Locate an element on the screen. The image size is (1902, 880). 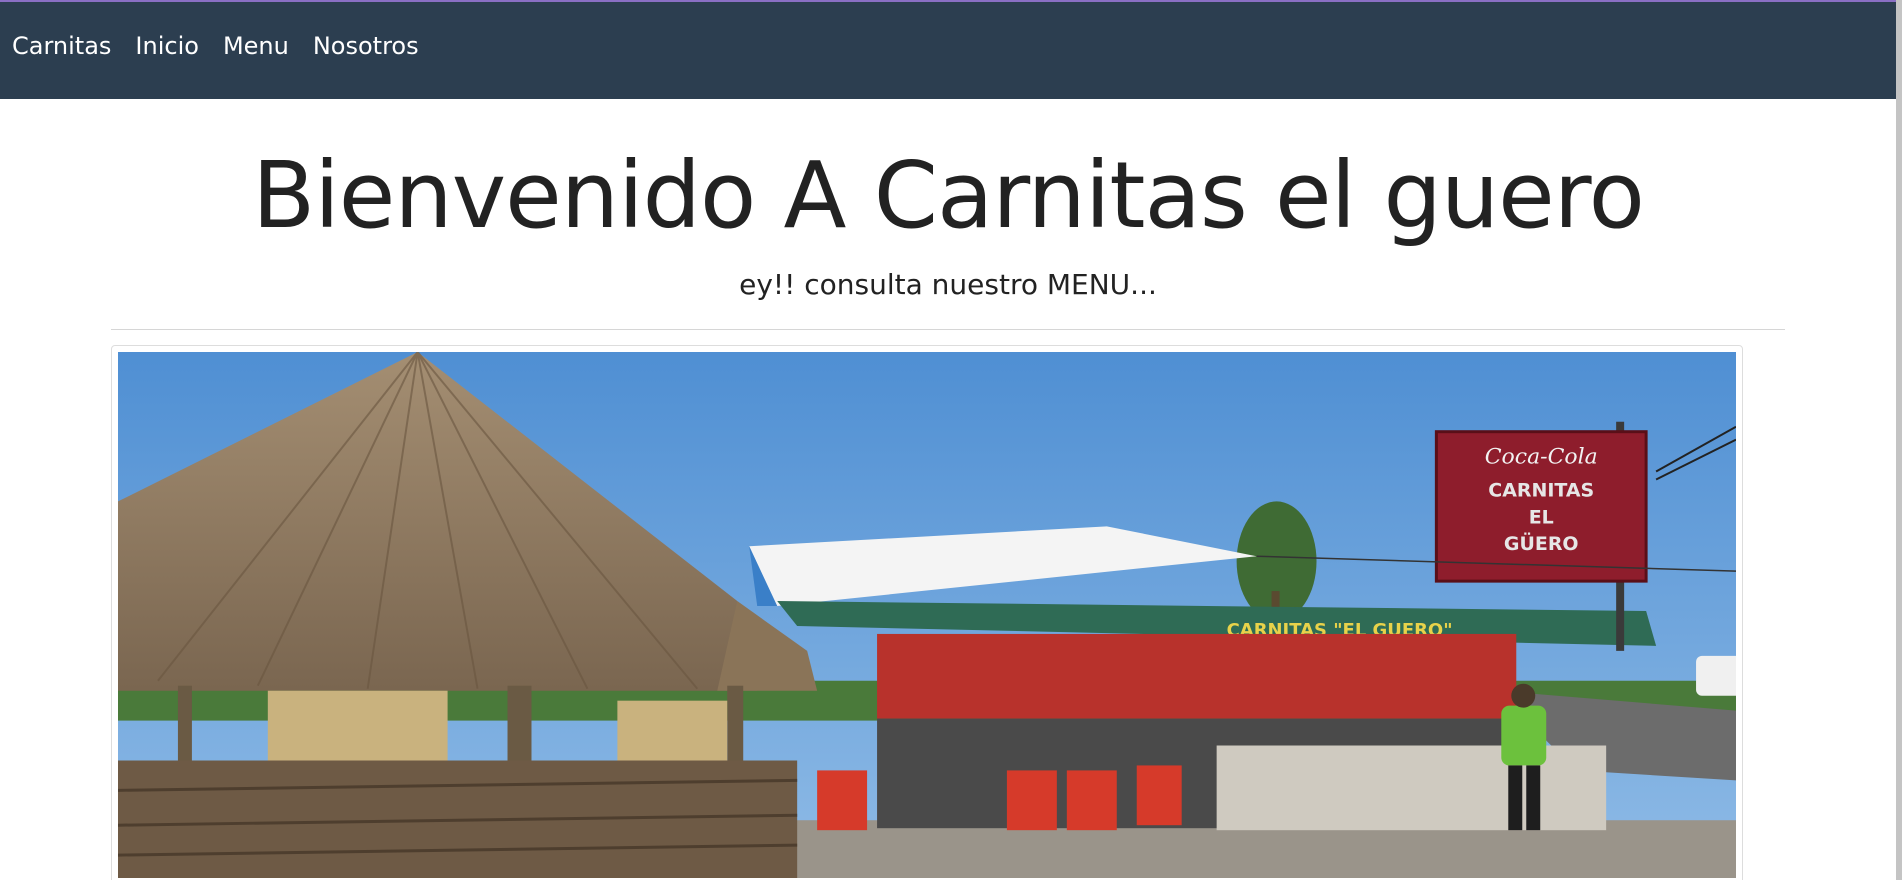
navbar: Carnitas Inicio Menu Nosotros is located at coordinates (948, 50).